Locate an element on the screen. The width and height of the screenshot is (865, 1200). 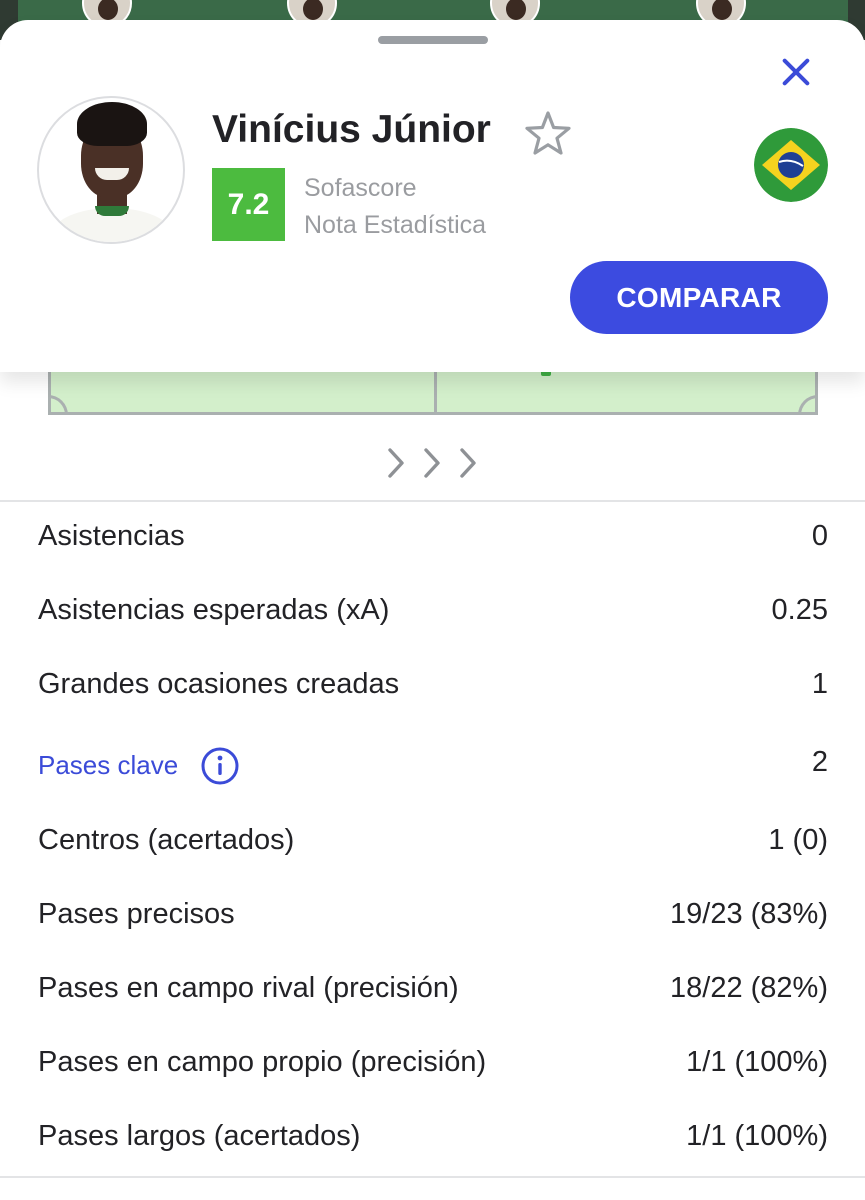
chevron-right-icon is located at coordinates (434, 463).